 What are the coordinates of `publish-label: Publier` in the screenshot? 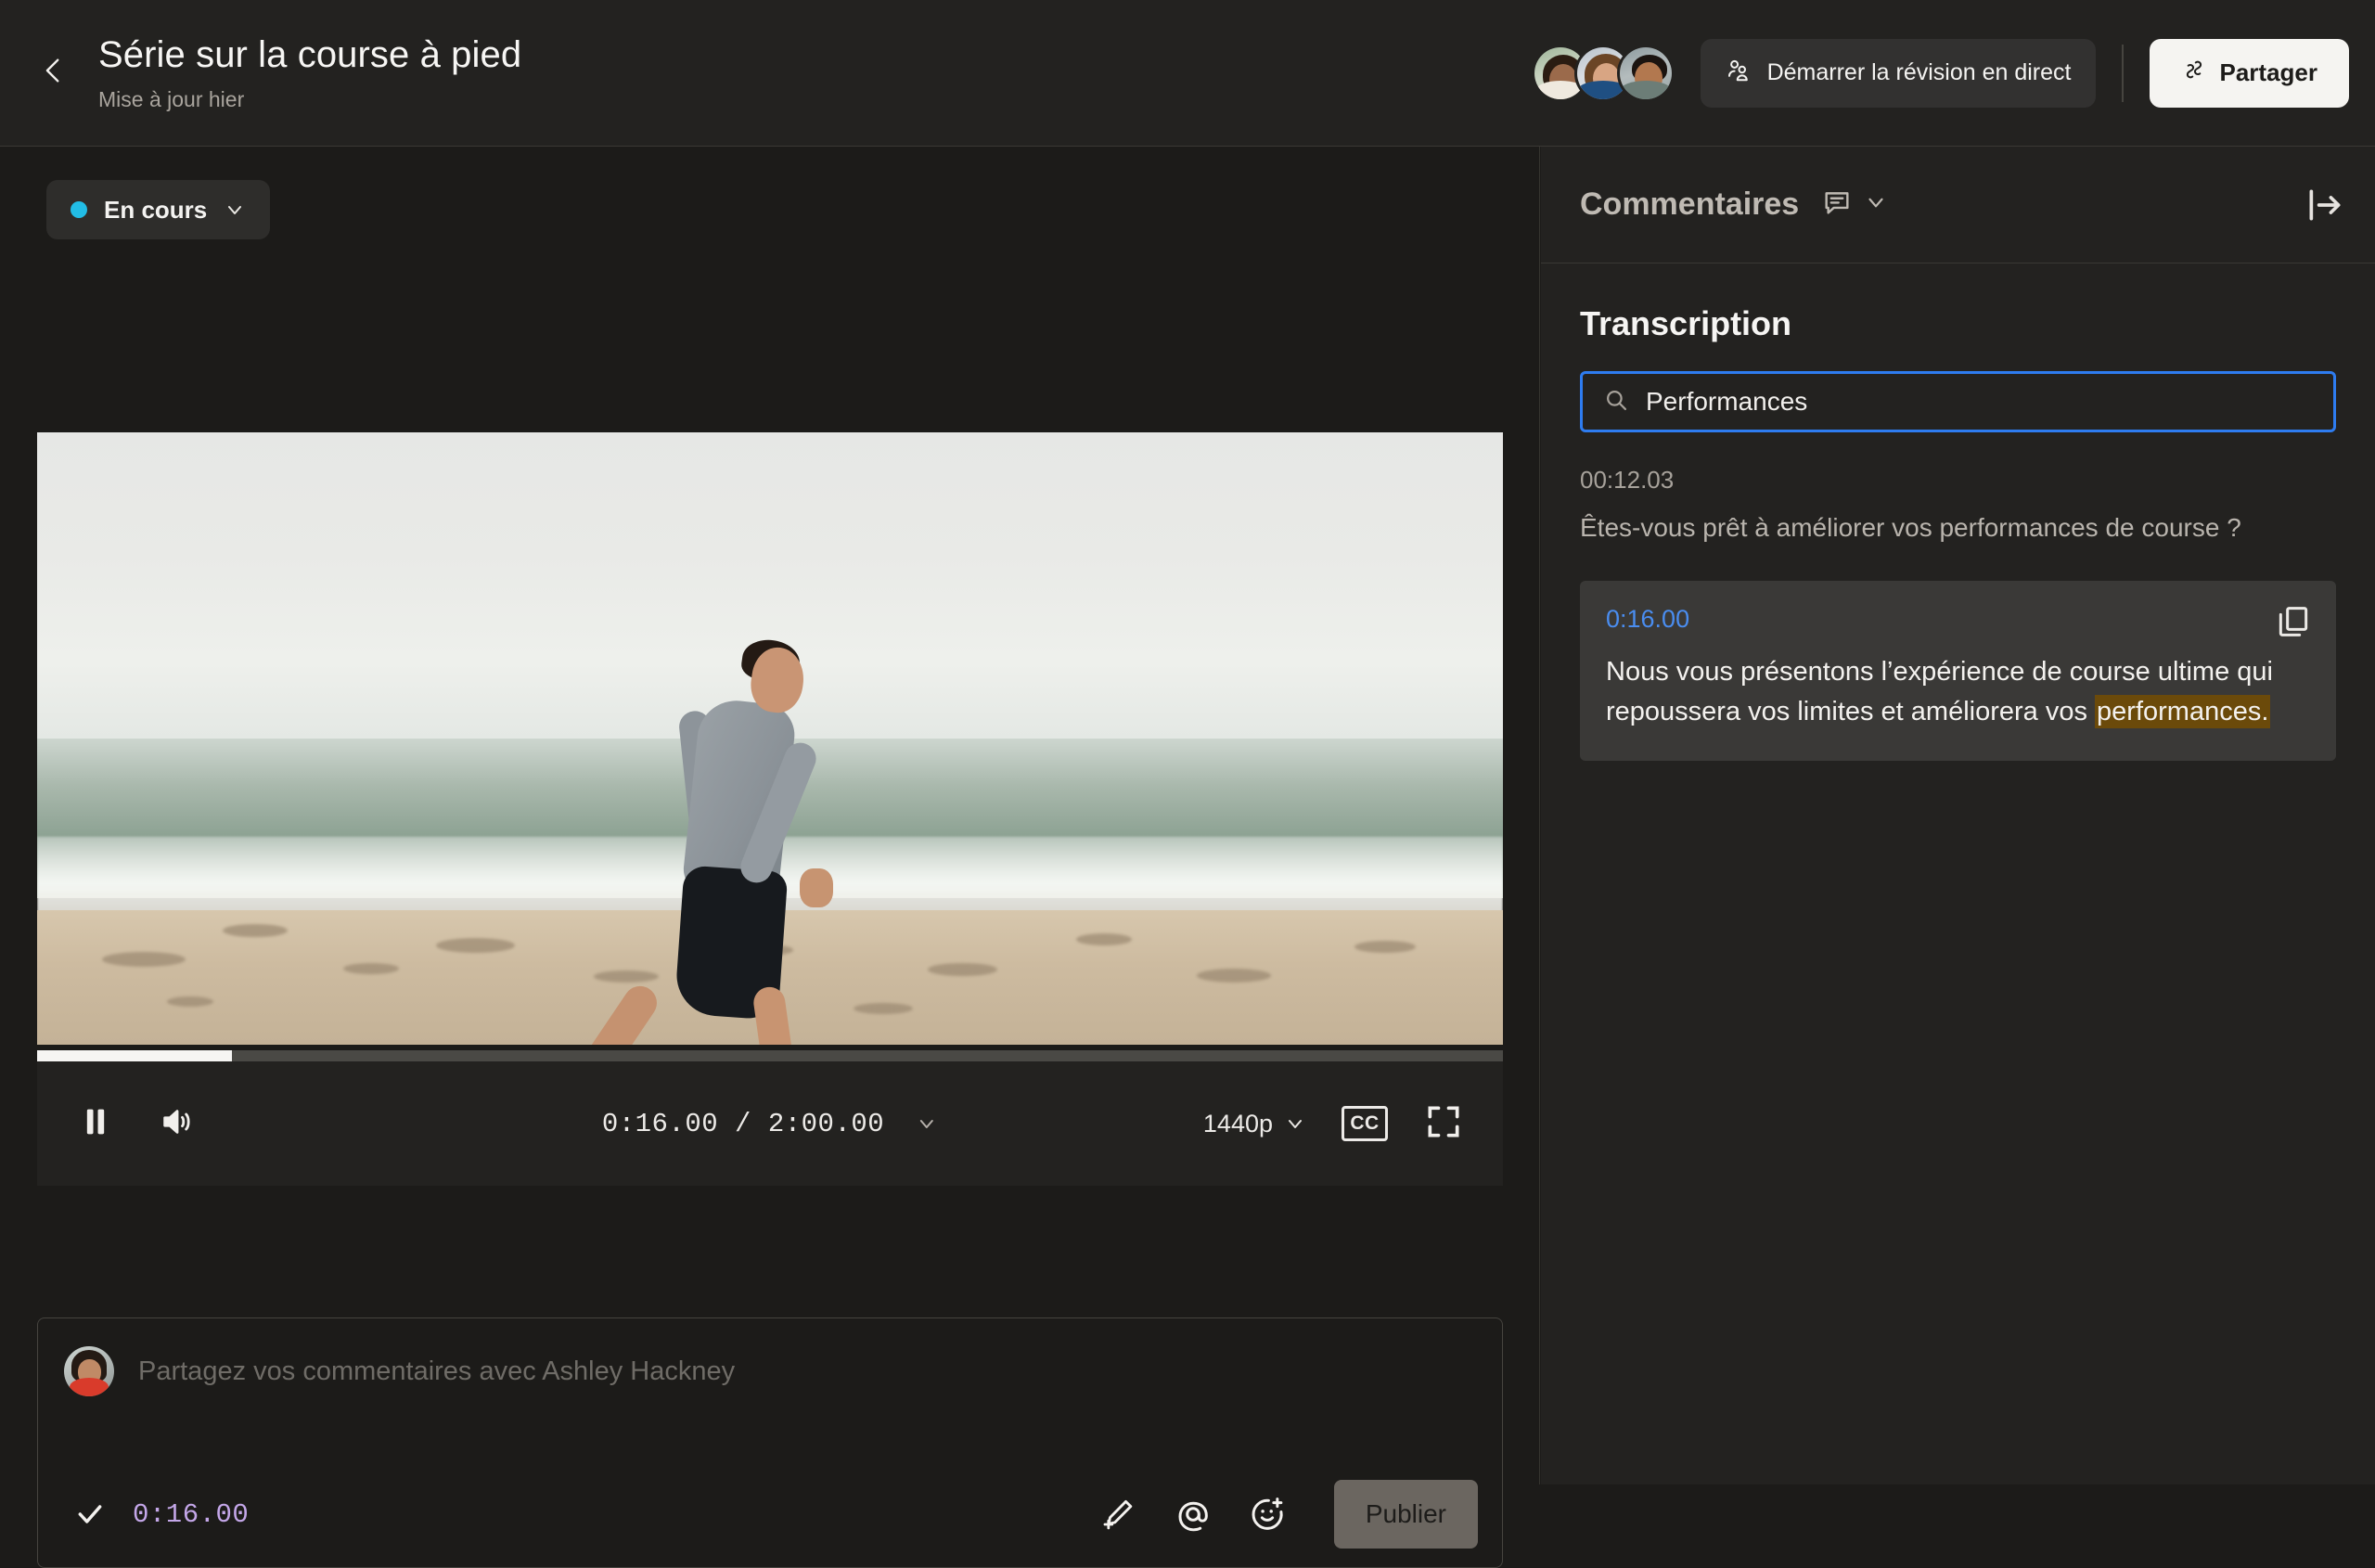 It's located at (1405, 1514).